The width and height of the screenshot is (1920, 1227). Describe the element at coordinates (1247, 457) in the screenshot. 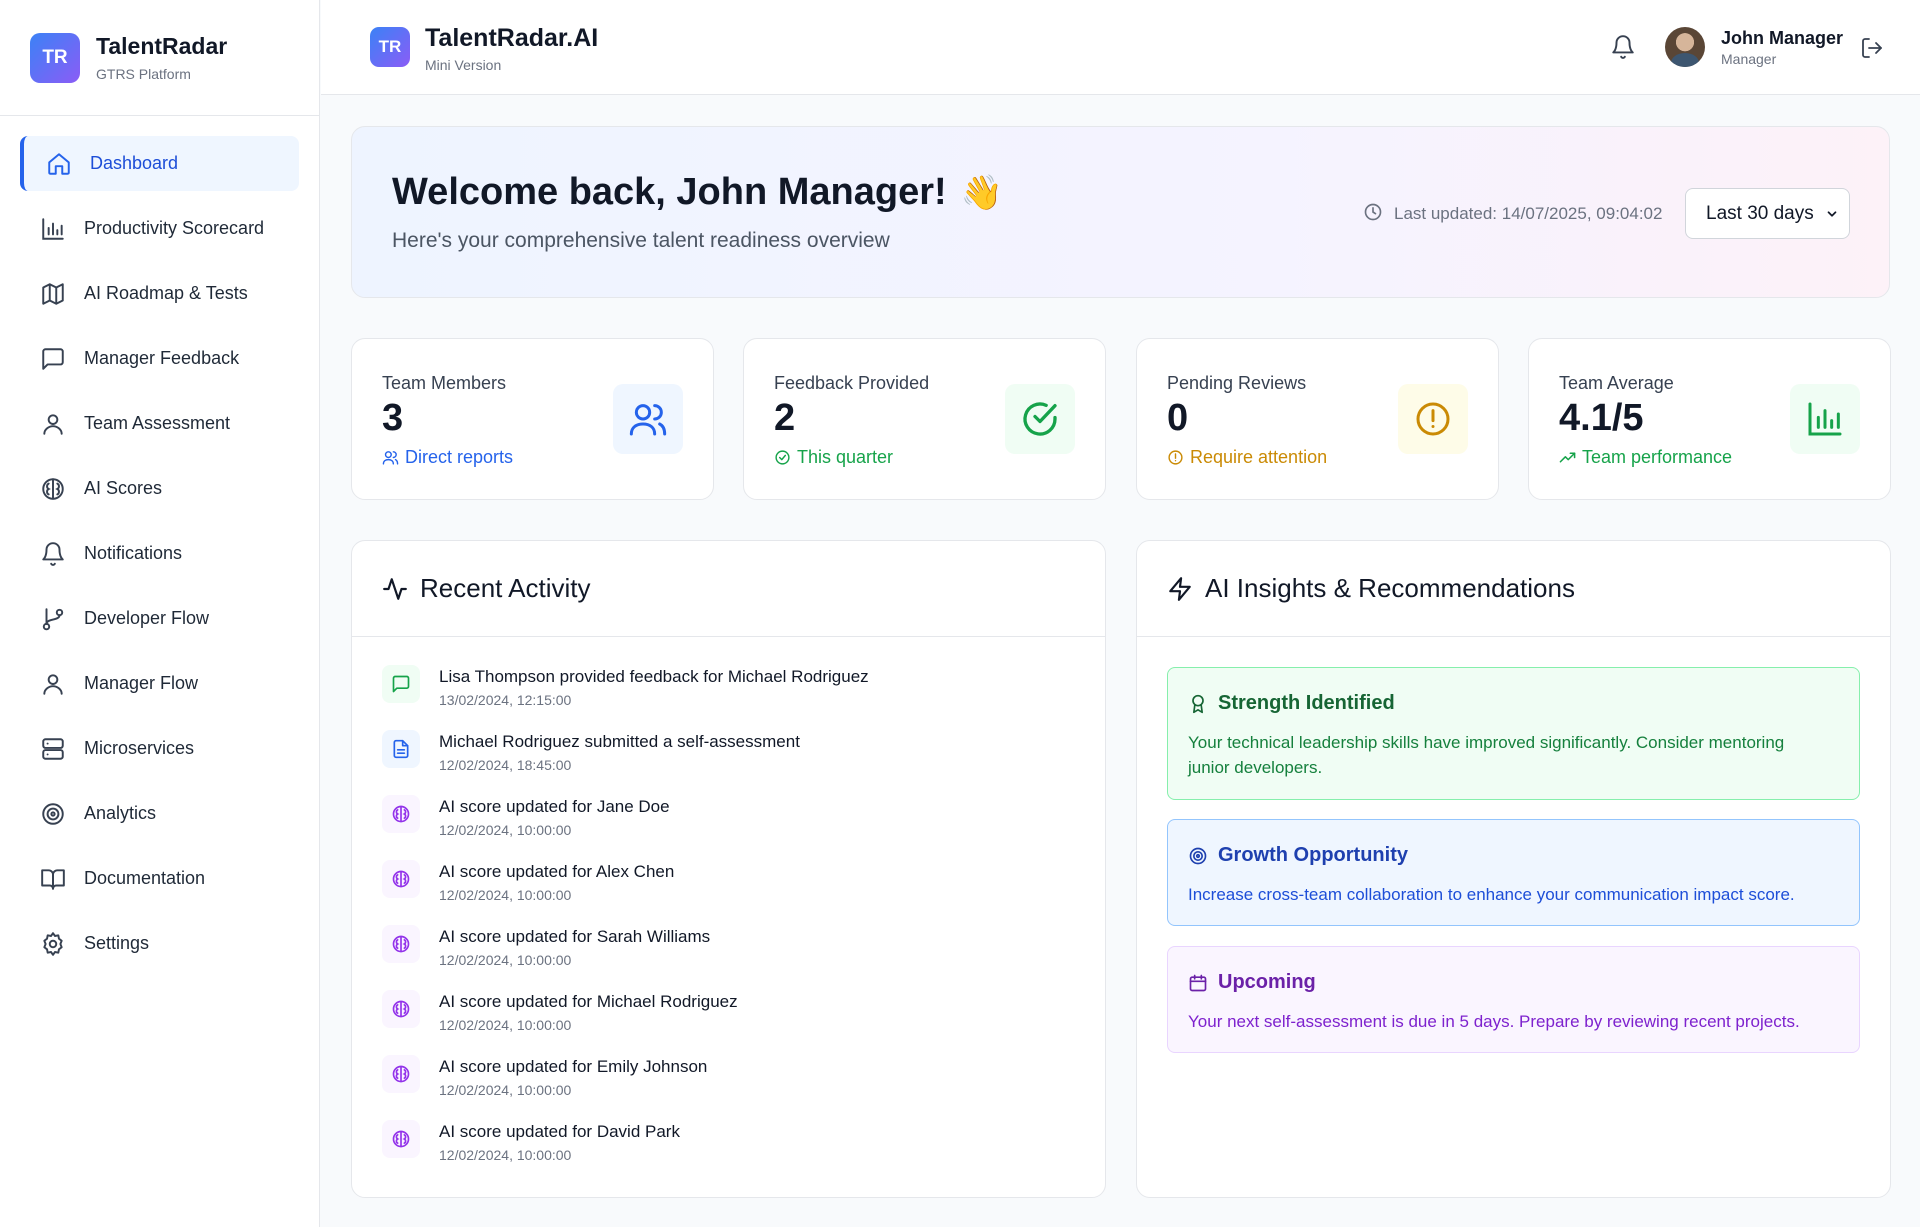

I see `stat-note: Require attention` at that location.